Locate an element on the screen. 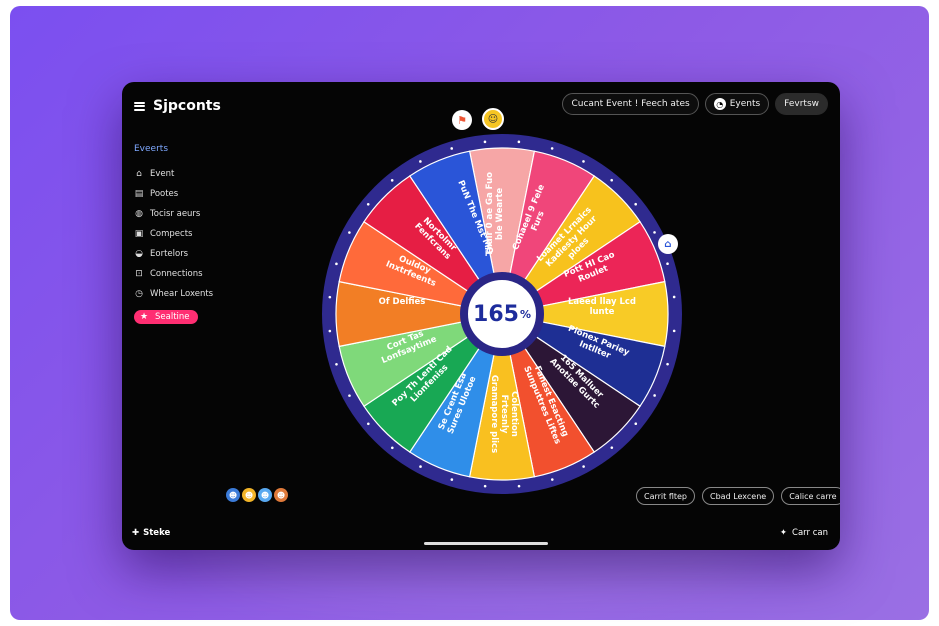  hub-value: 165 is located at coordinates (496, 314).